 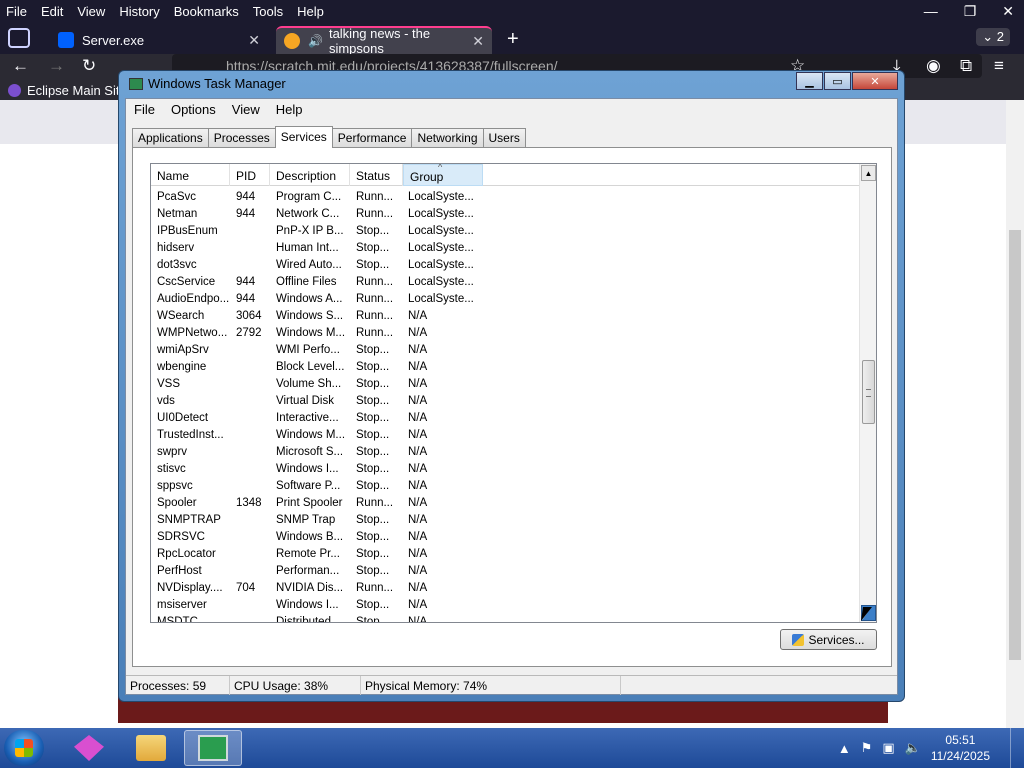 What do you see at coordinates (505, 367) in the screenshot?
I see `table-row: wbengine Block Level... Stop... N/A` at bounding box center [505, 367].